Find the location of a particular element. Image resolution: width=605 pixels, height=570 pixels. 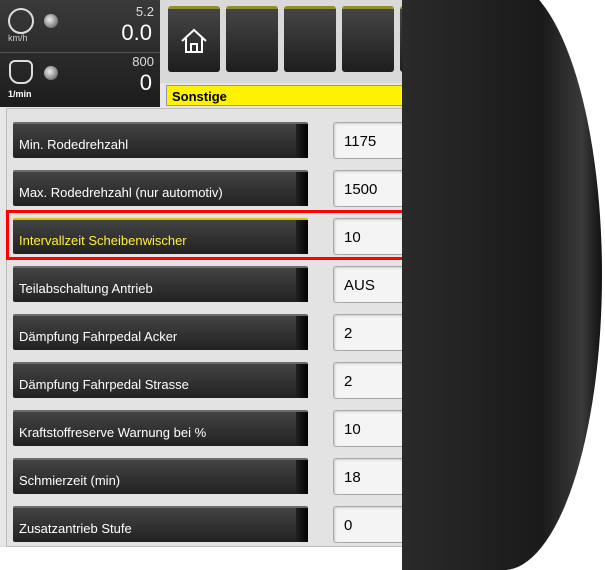

setting-label-max-rodedrehzahl: Max. Rodedrehzahl (nur automotiv) is located at coordinates (160, 188).